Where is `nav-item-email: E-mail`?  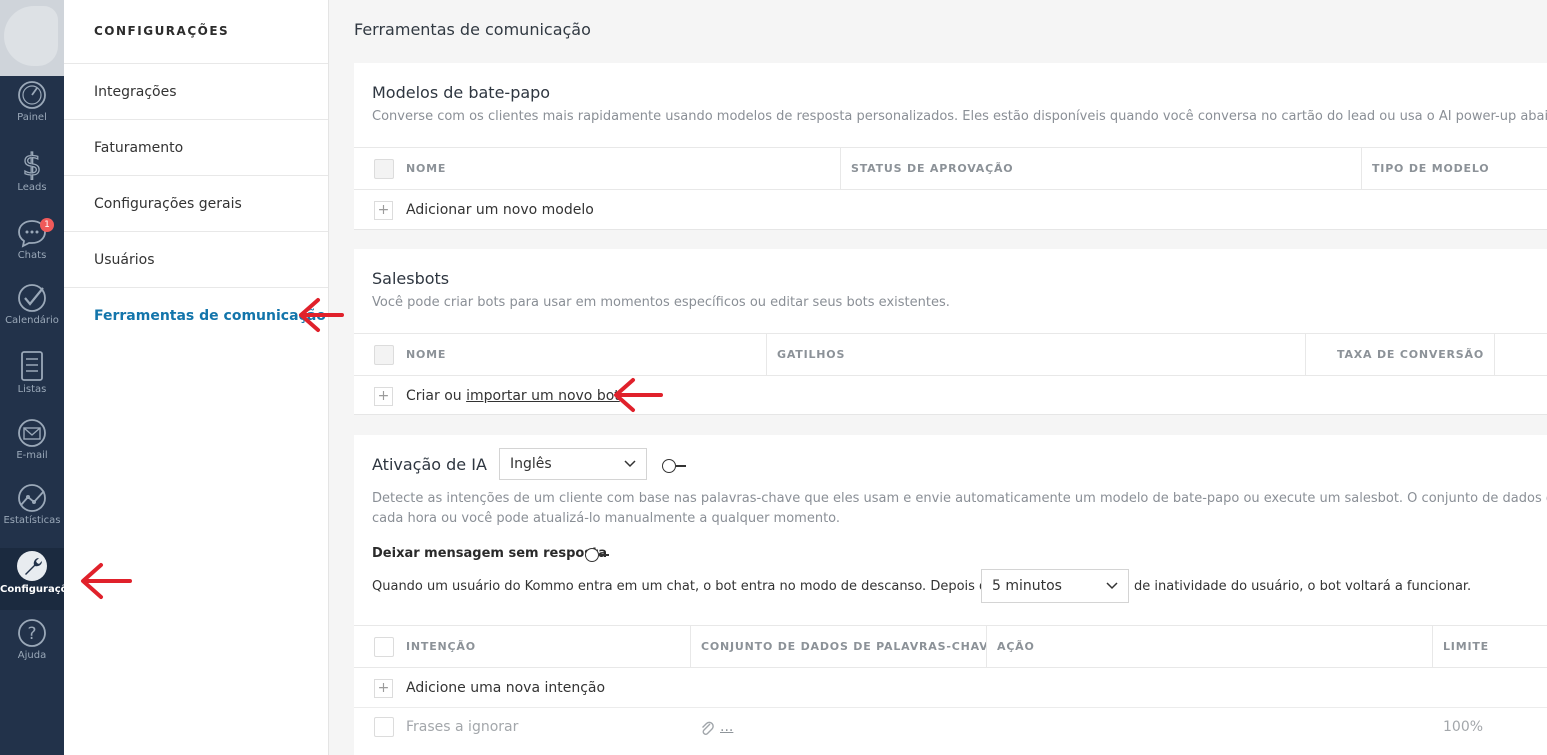
nav-item-email: E-mail is located at coordinates (32, 439).